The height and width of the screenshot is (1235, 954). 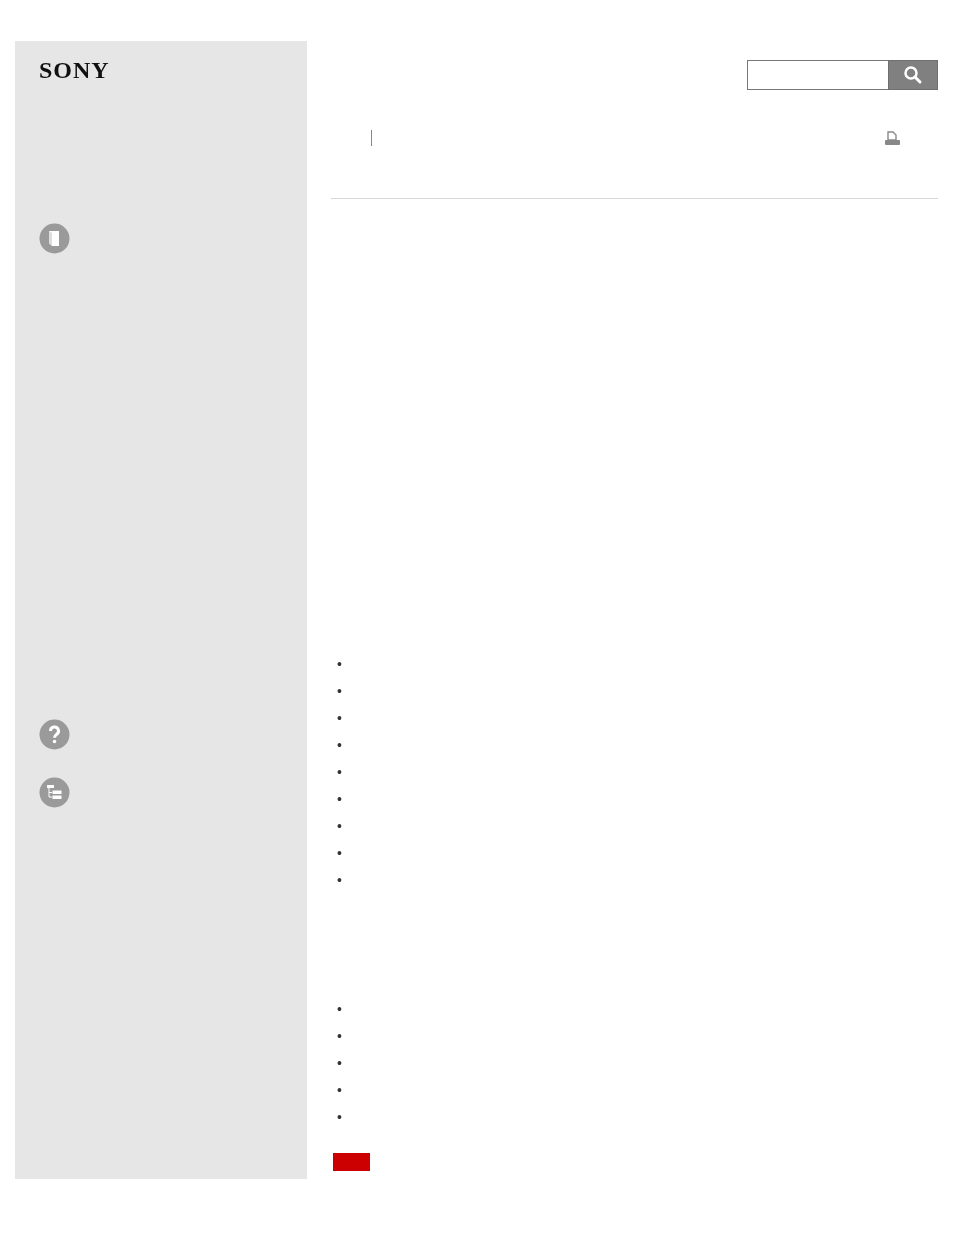 I want to click on tree-icon, so click(x=54, y=792).